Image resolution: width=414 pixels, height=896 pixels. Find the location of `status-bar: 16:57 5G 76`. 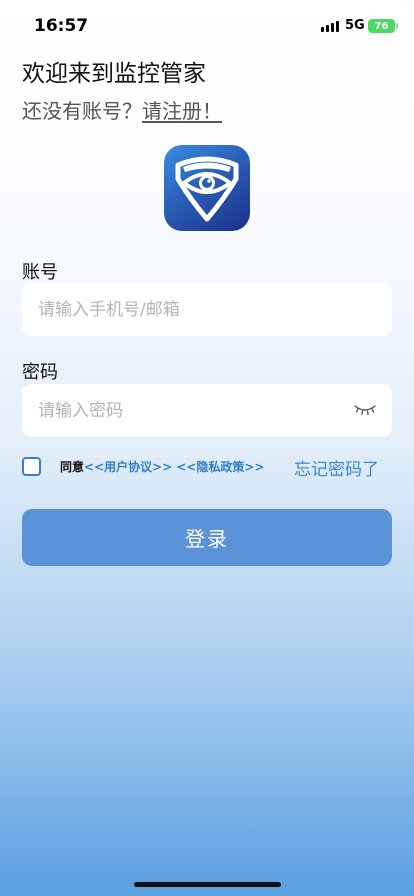

status-bar: 16:57 5G 76 is located at coordinates (207, 25).